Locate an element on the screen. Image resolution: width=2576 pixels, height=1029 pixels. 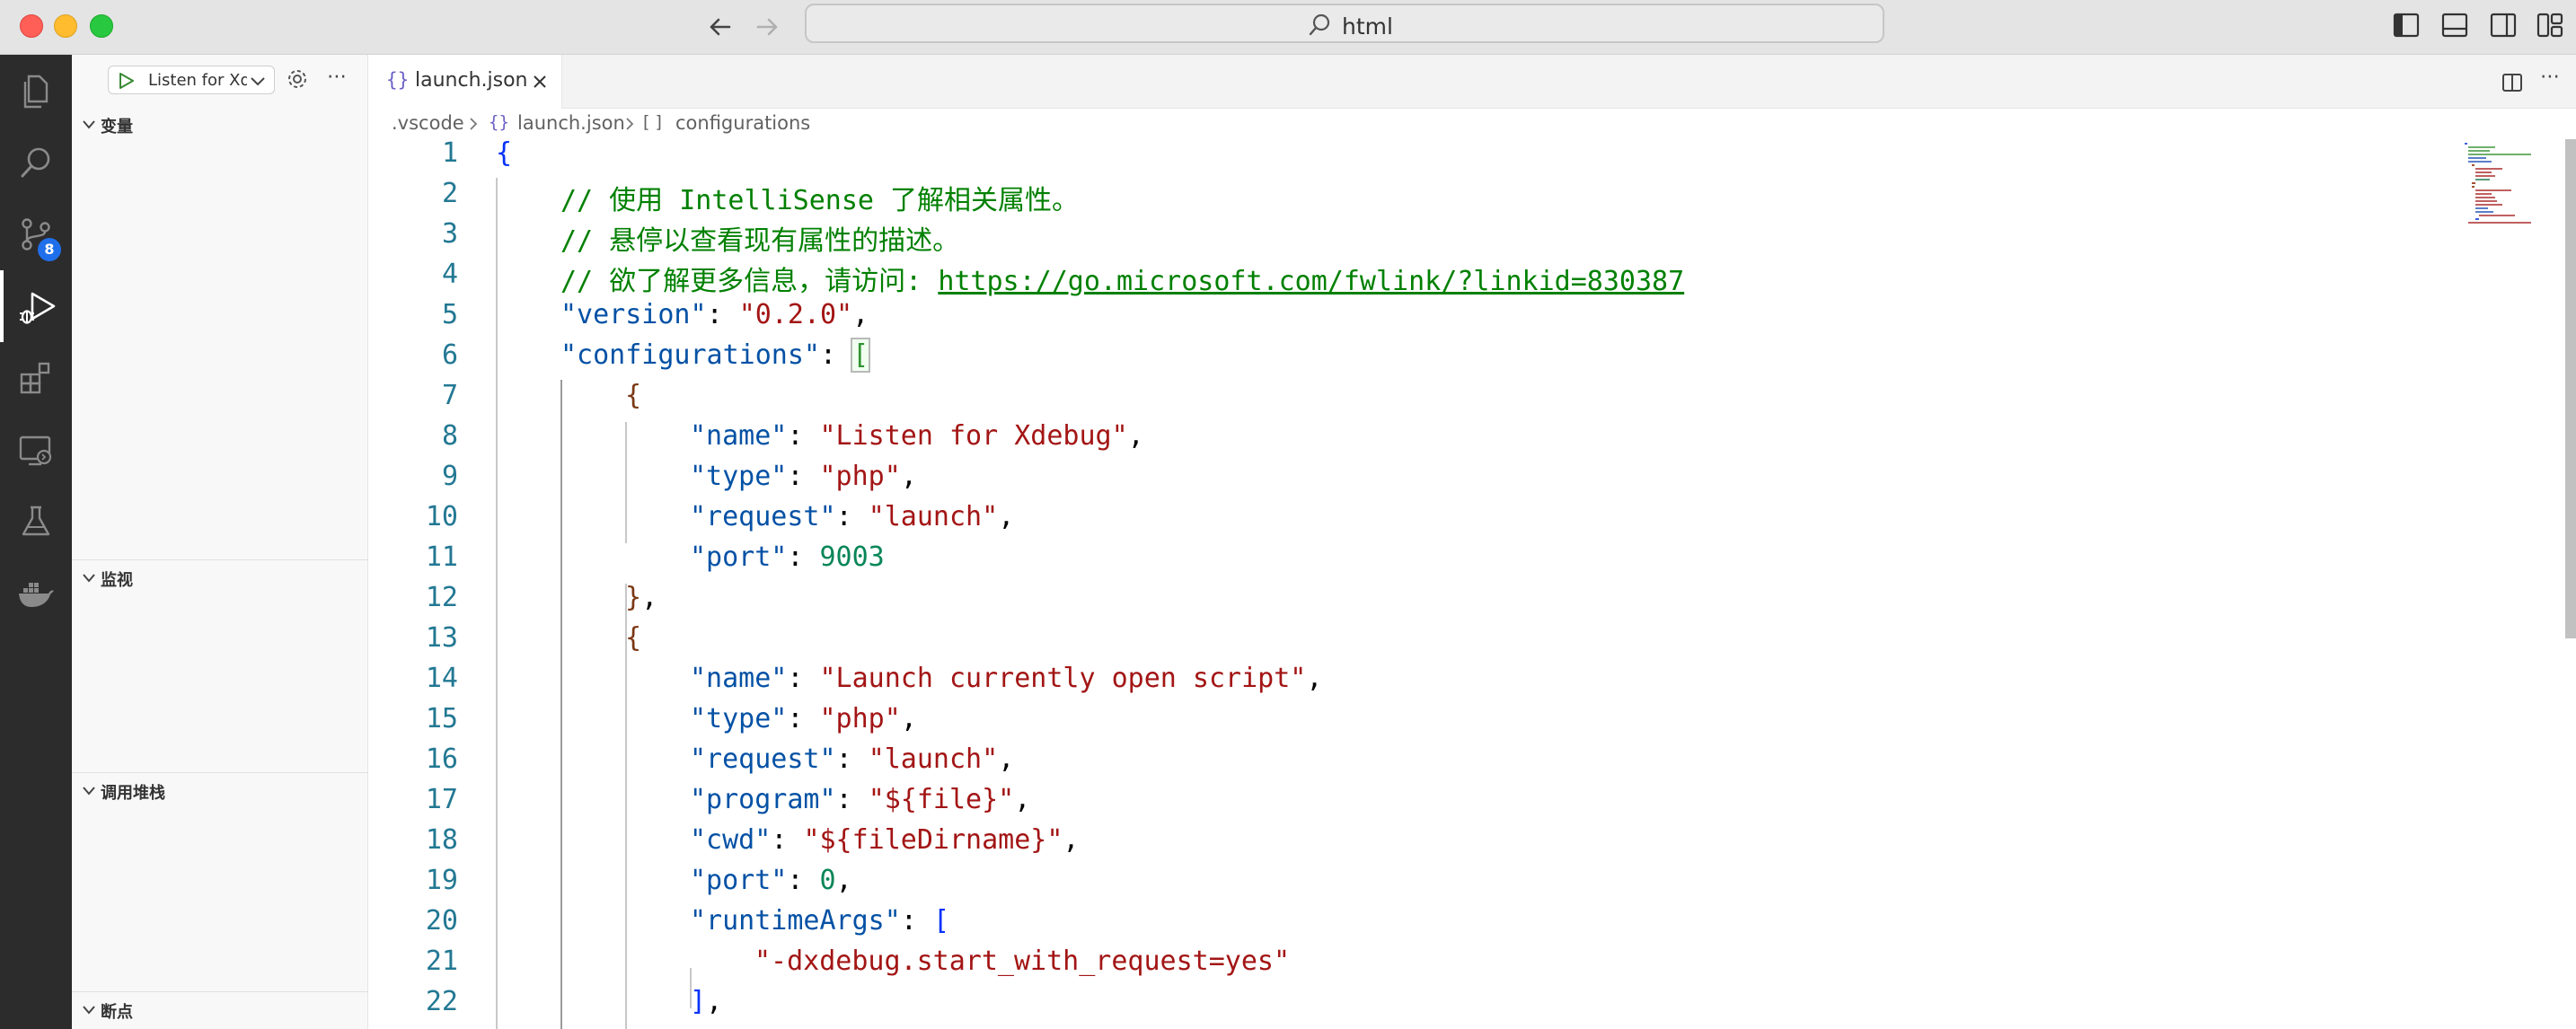
line-number: 1 is located at coordinates (449, 153).